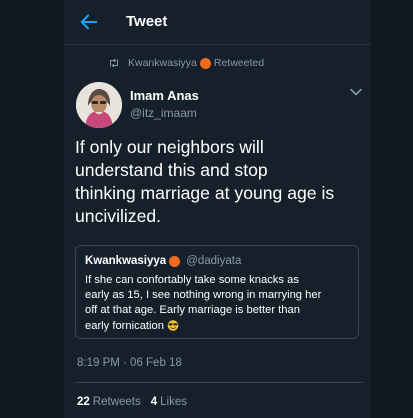 Image resolution: width=413 pixels, height=418 pixels. What do you see at coordinates (173, 402) in the screenshot?
I see `likes-label: Likes` at bounding box center [173, 402].